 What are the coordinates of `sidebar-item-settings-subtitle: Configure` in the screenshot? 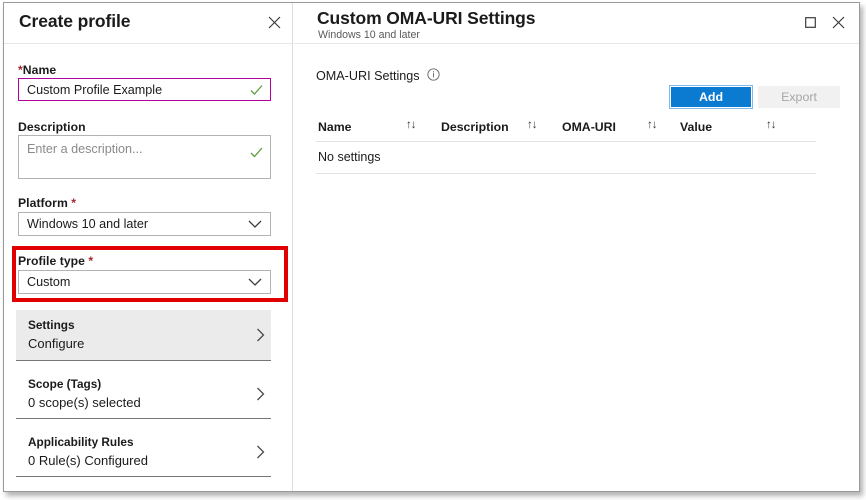 It's located at (56, 343).